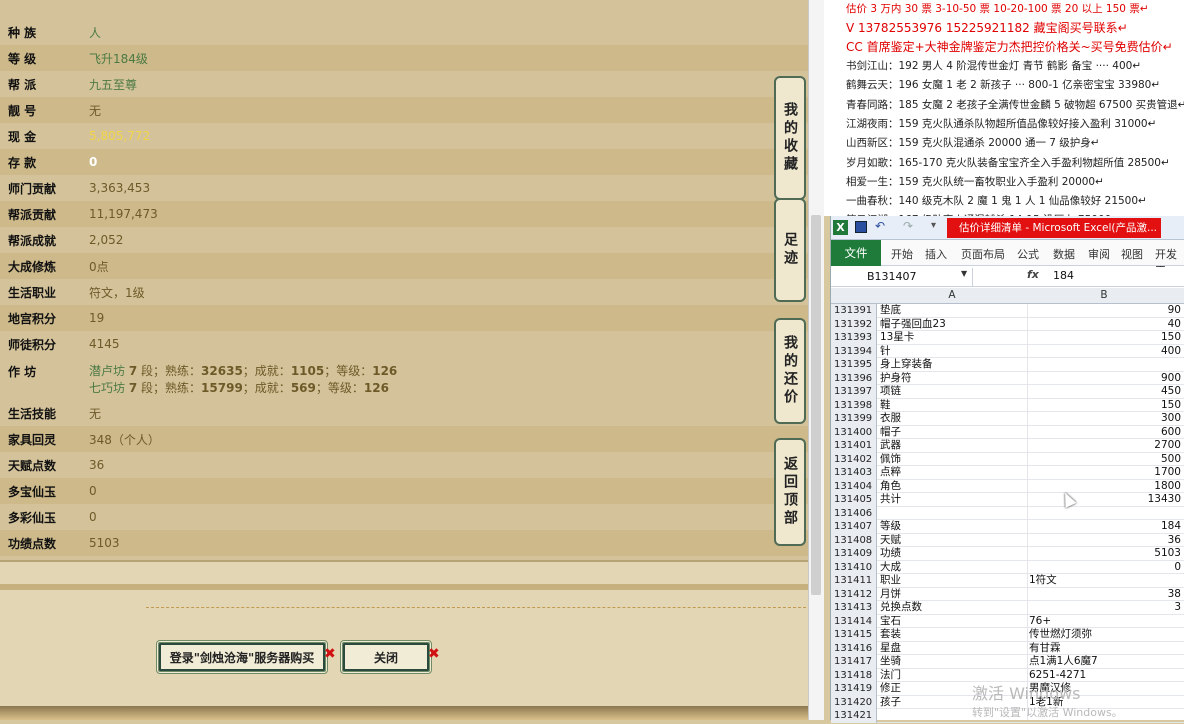 This screenshot has height=724, width=1184. I want to click on row-number: 131419, so click(854, 689).